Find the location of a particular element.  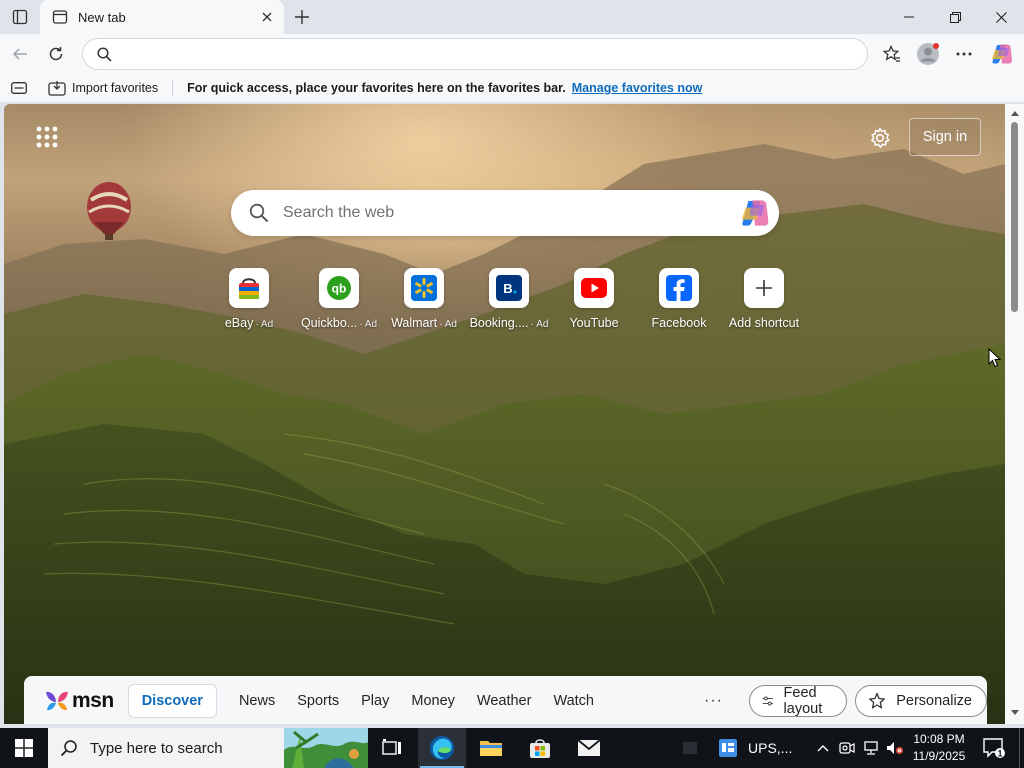

caret-up-icon is located at coordinates (1015, 113).